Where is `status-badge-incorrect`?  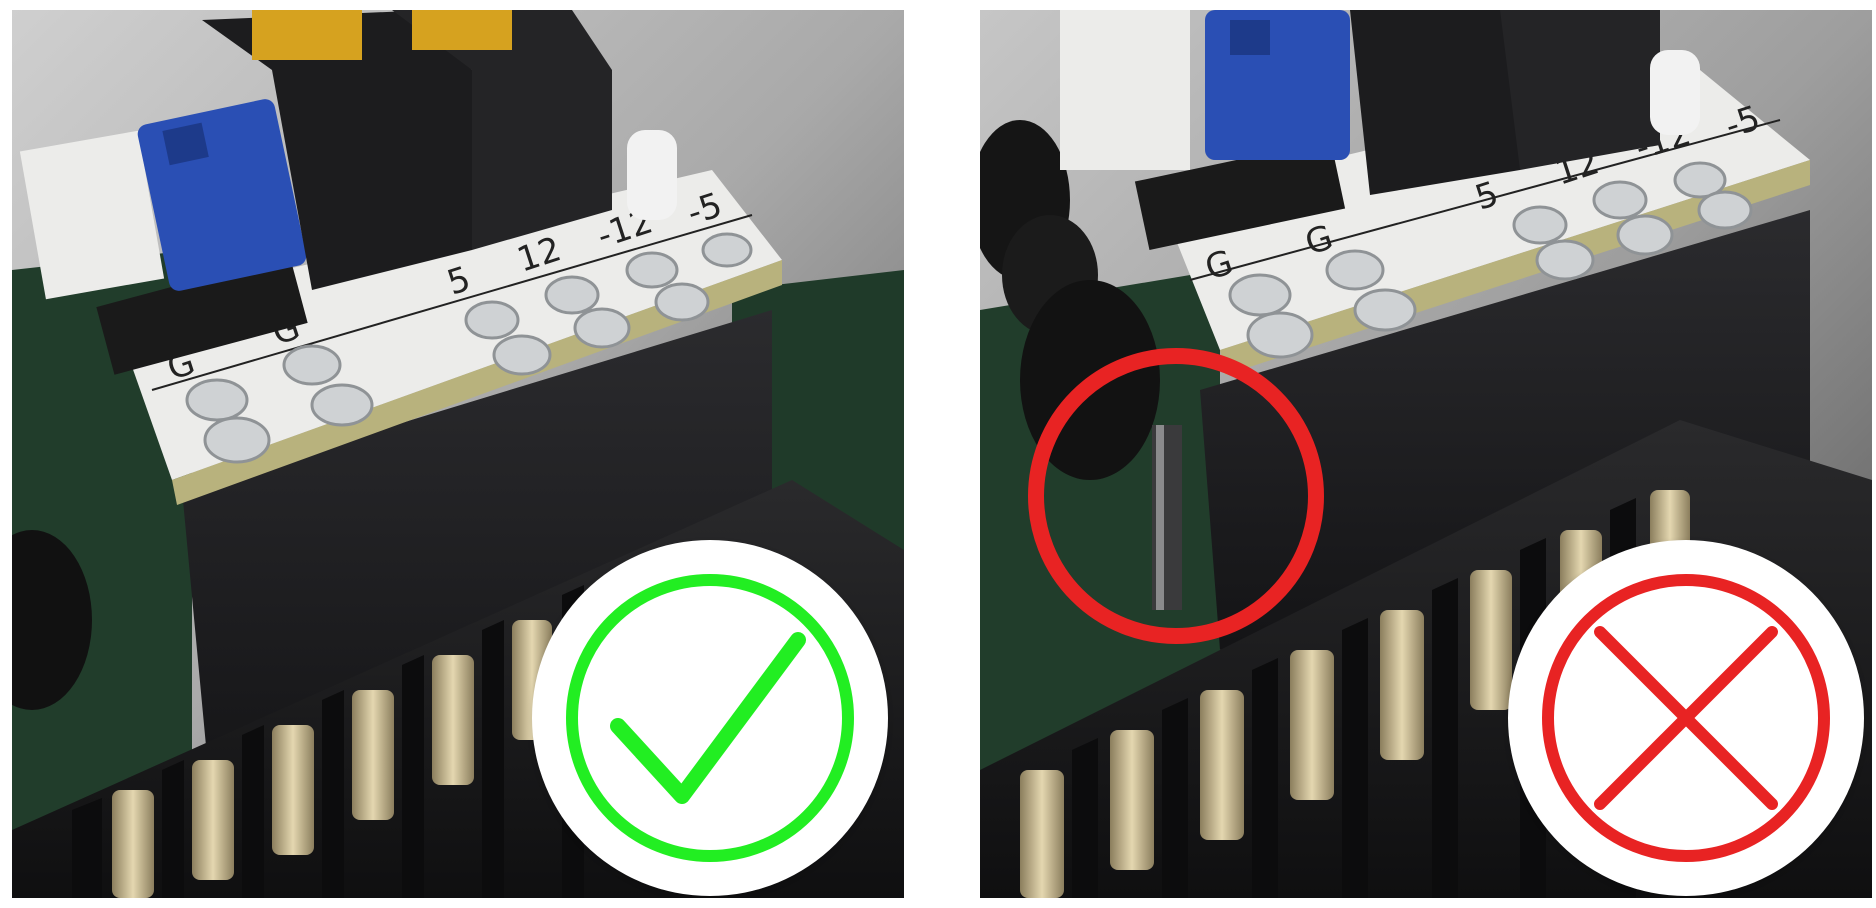 status-badge-incorrect is located at coordinates (1686, 718).